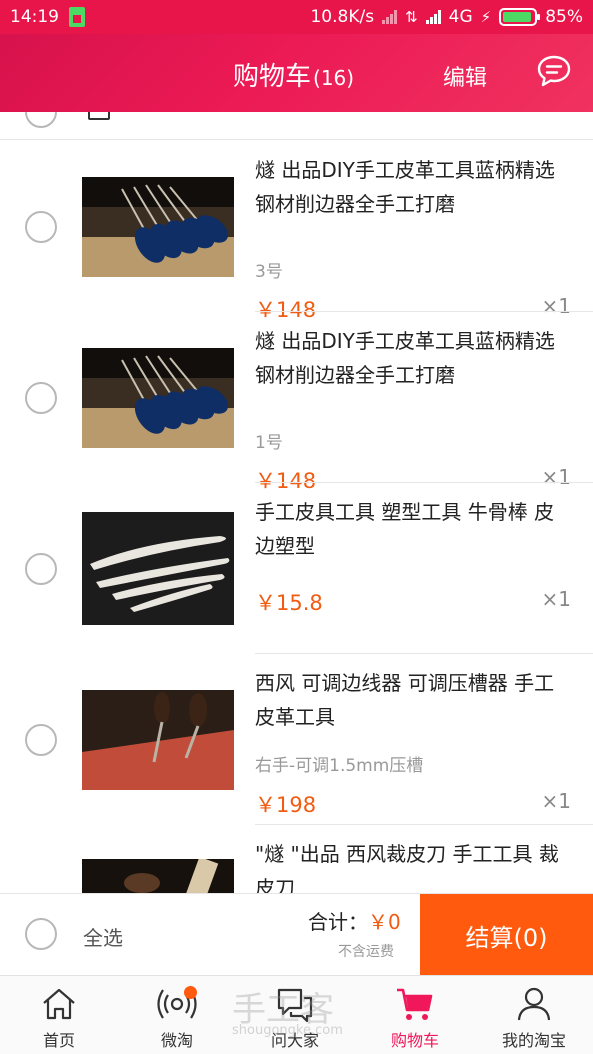 This screenshot has width=593, height=1054. Describe the element at coordinates (286, 805) in the screenshot. I see `item-price: ￥198` at that location.